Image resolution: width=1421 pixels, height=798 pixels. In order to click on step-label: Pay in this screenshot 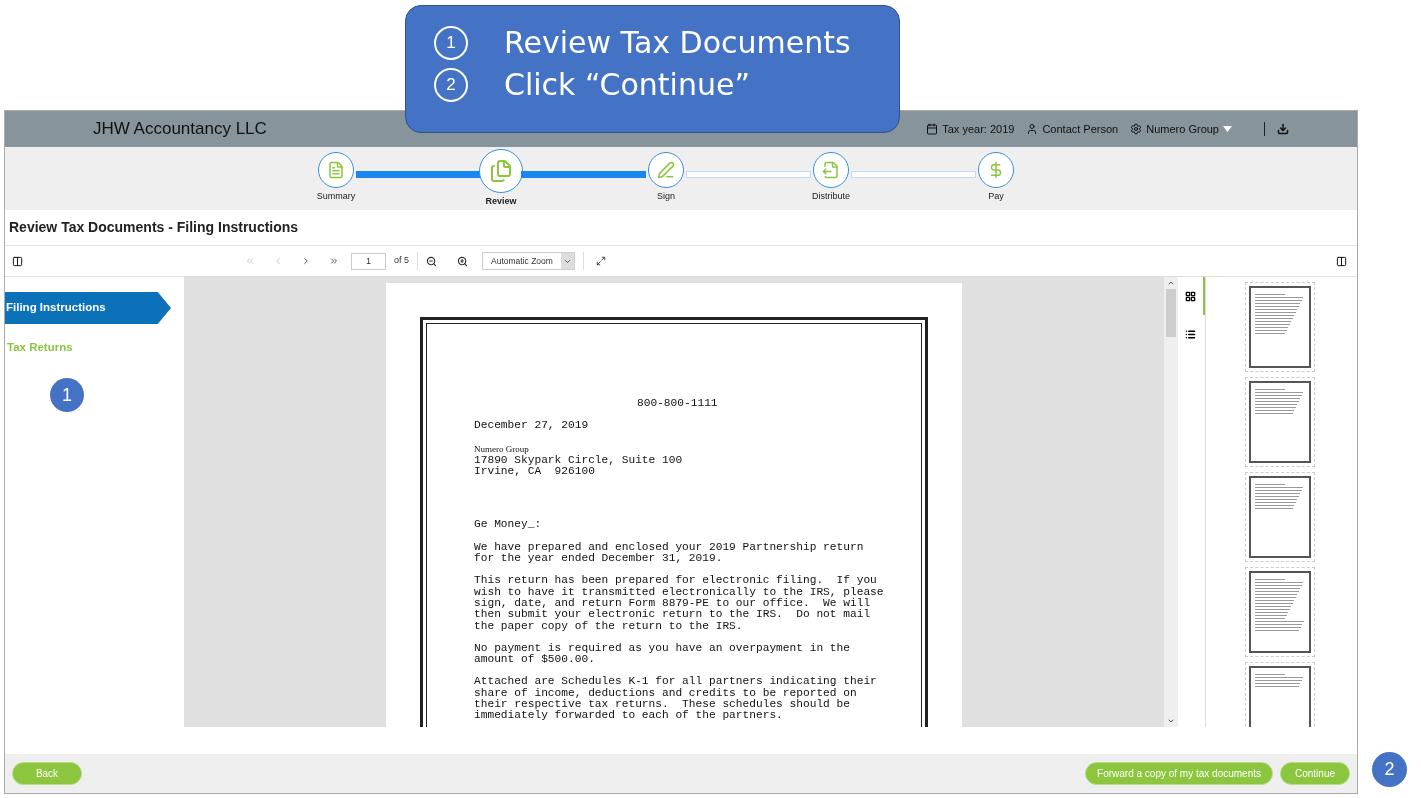, I will do `click(996, 196)`.